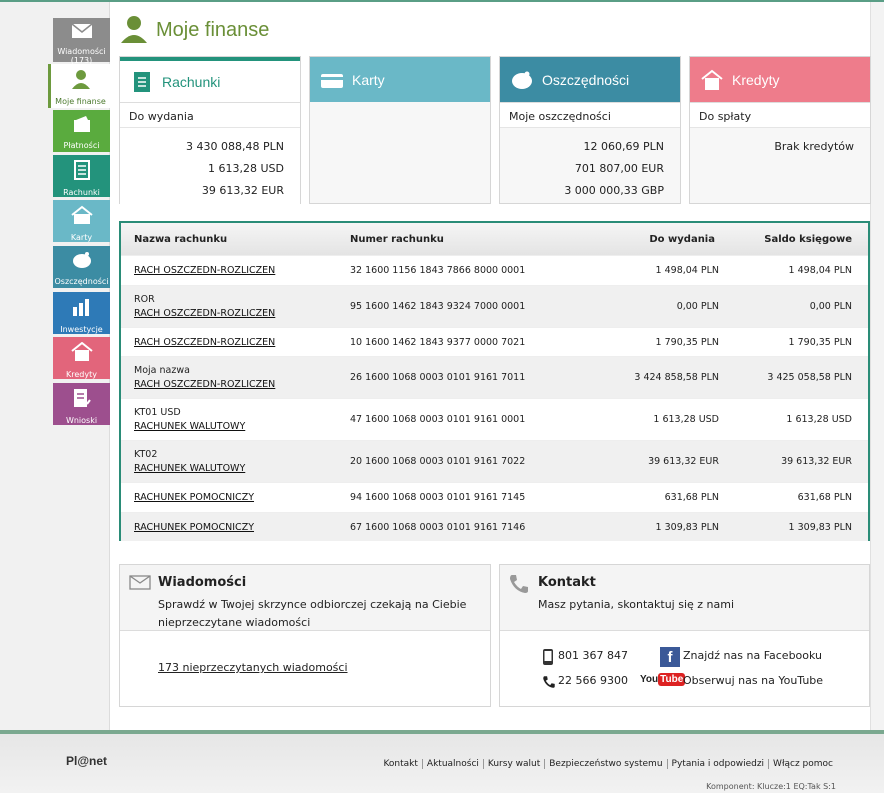 Image resolution: width=884 pixels, height=793 pixels. I want to click on contact-description: Masz pytania, skontaktuj się z nami, so click(636, 604).